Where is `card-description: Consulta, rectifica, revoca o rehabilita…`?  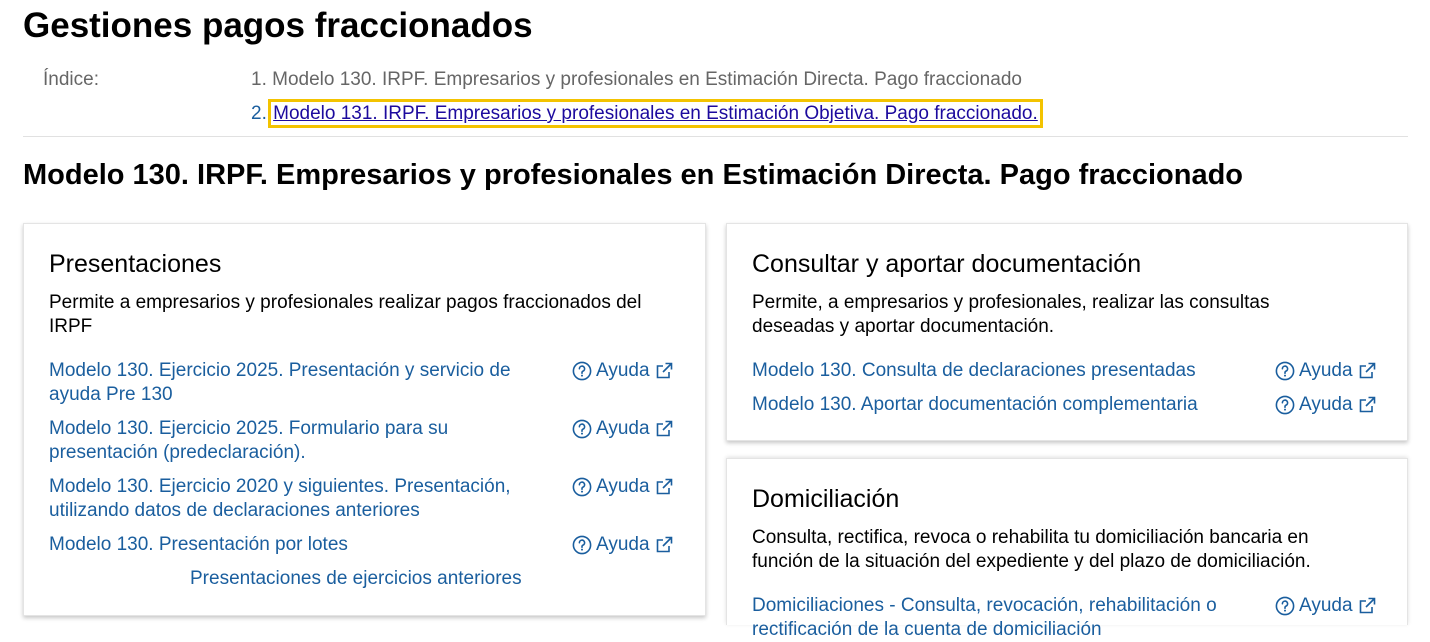
card-description: Consulta, rectifica, revoca o rehabilita… is located at coordinates (1031, 549).